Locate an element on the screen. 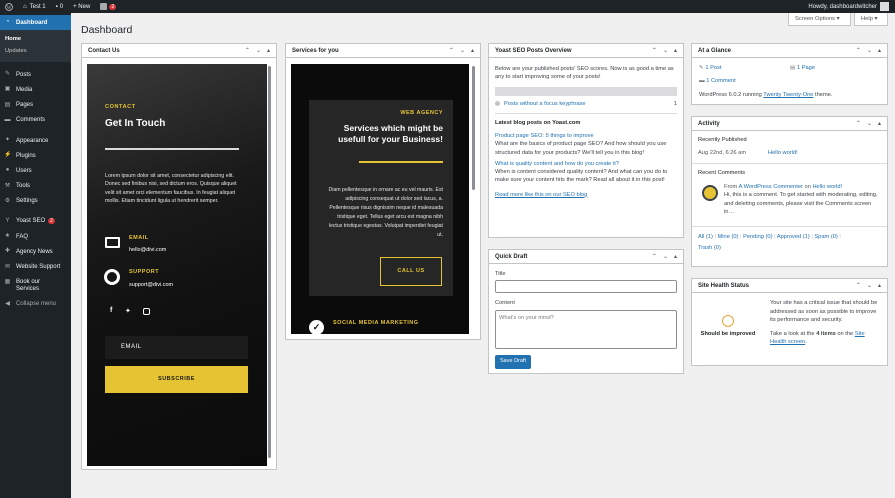 This screenshot has width=895, height=498. menu-yoast-seo: Y Yoast SEO 2 is located at coordinates (35, 221).